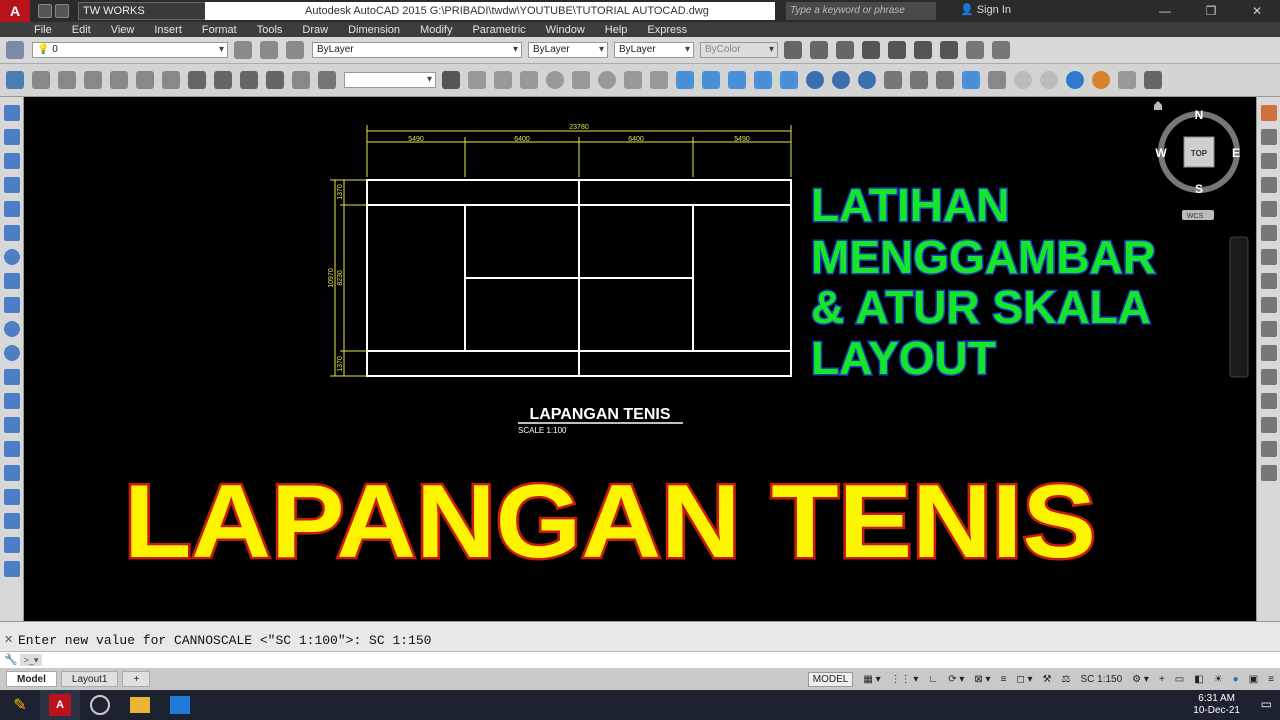  What do you see at coordinates (223, 80) in the screenshot?
I see `view-back-icon` at bounding box center [223, 80].